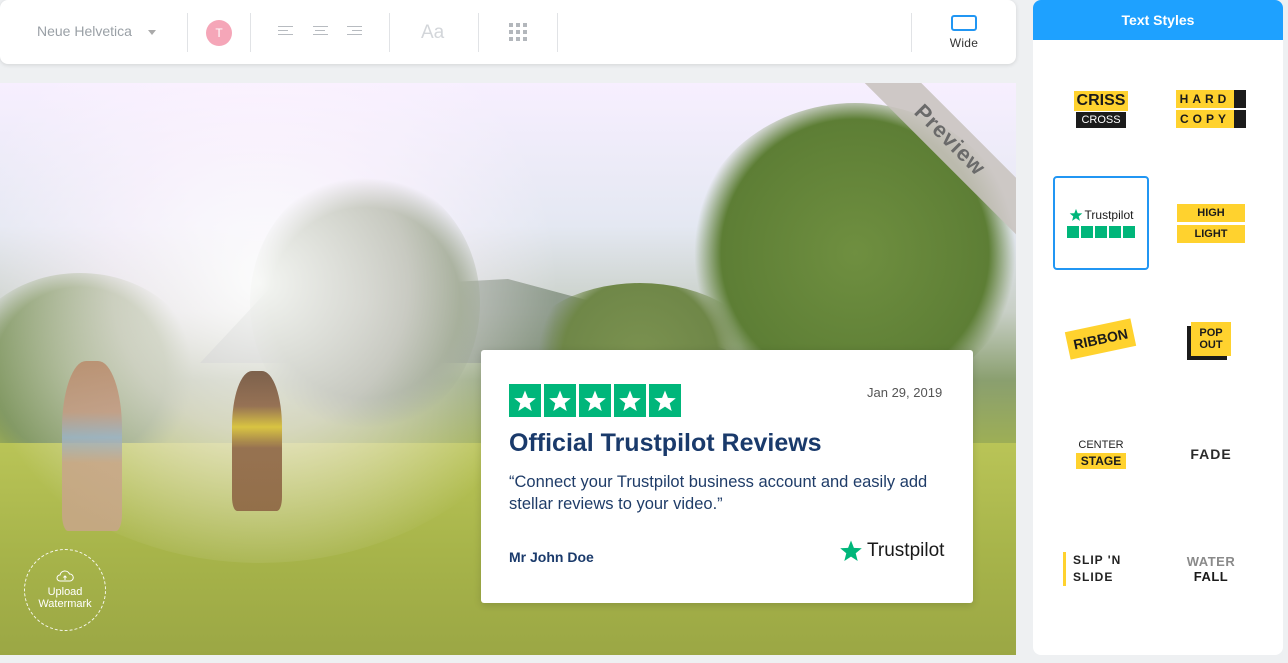  Describe the element at coordinates (1211, 99) in the screenshot. I see `style-line1: HARD` at that location.